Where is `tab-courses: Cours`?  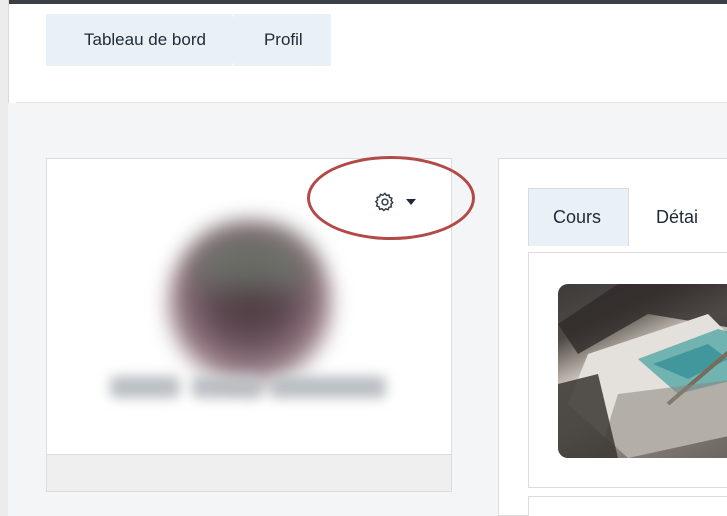 tab-courses: Cours is located at coordinates (579, 217).